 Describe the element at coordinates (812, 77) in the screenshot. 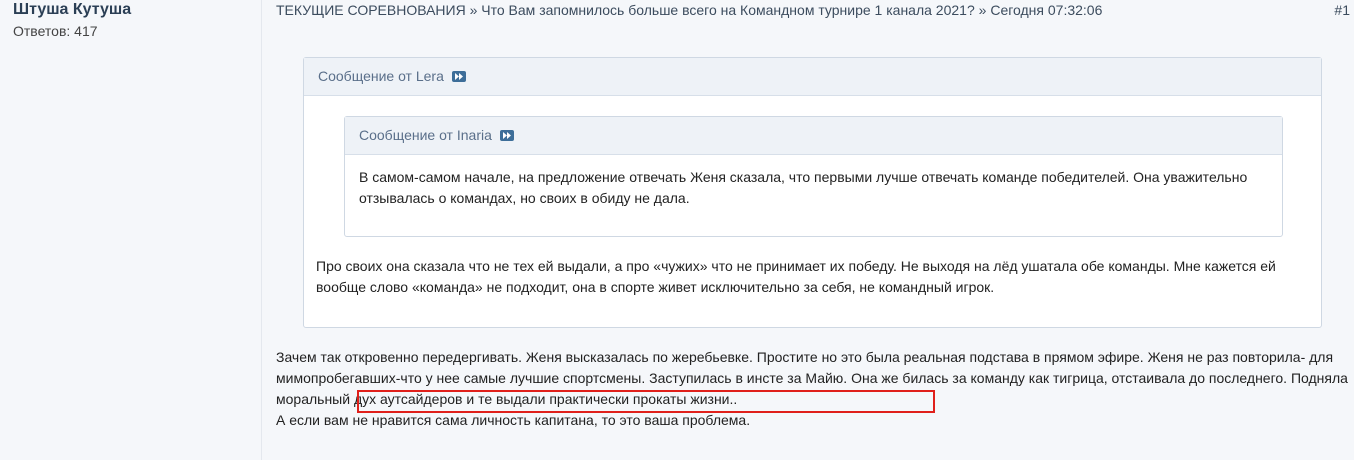

I see `quote-header-lera: Сообщение от Lera` at that location.